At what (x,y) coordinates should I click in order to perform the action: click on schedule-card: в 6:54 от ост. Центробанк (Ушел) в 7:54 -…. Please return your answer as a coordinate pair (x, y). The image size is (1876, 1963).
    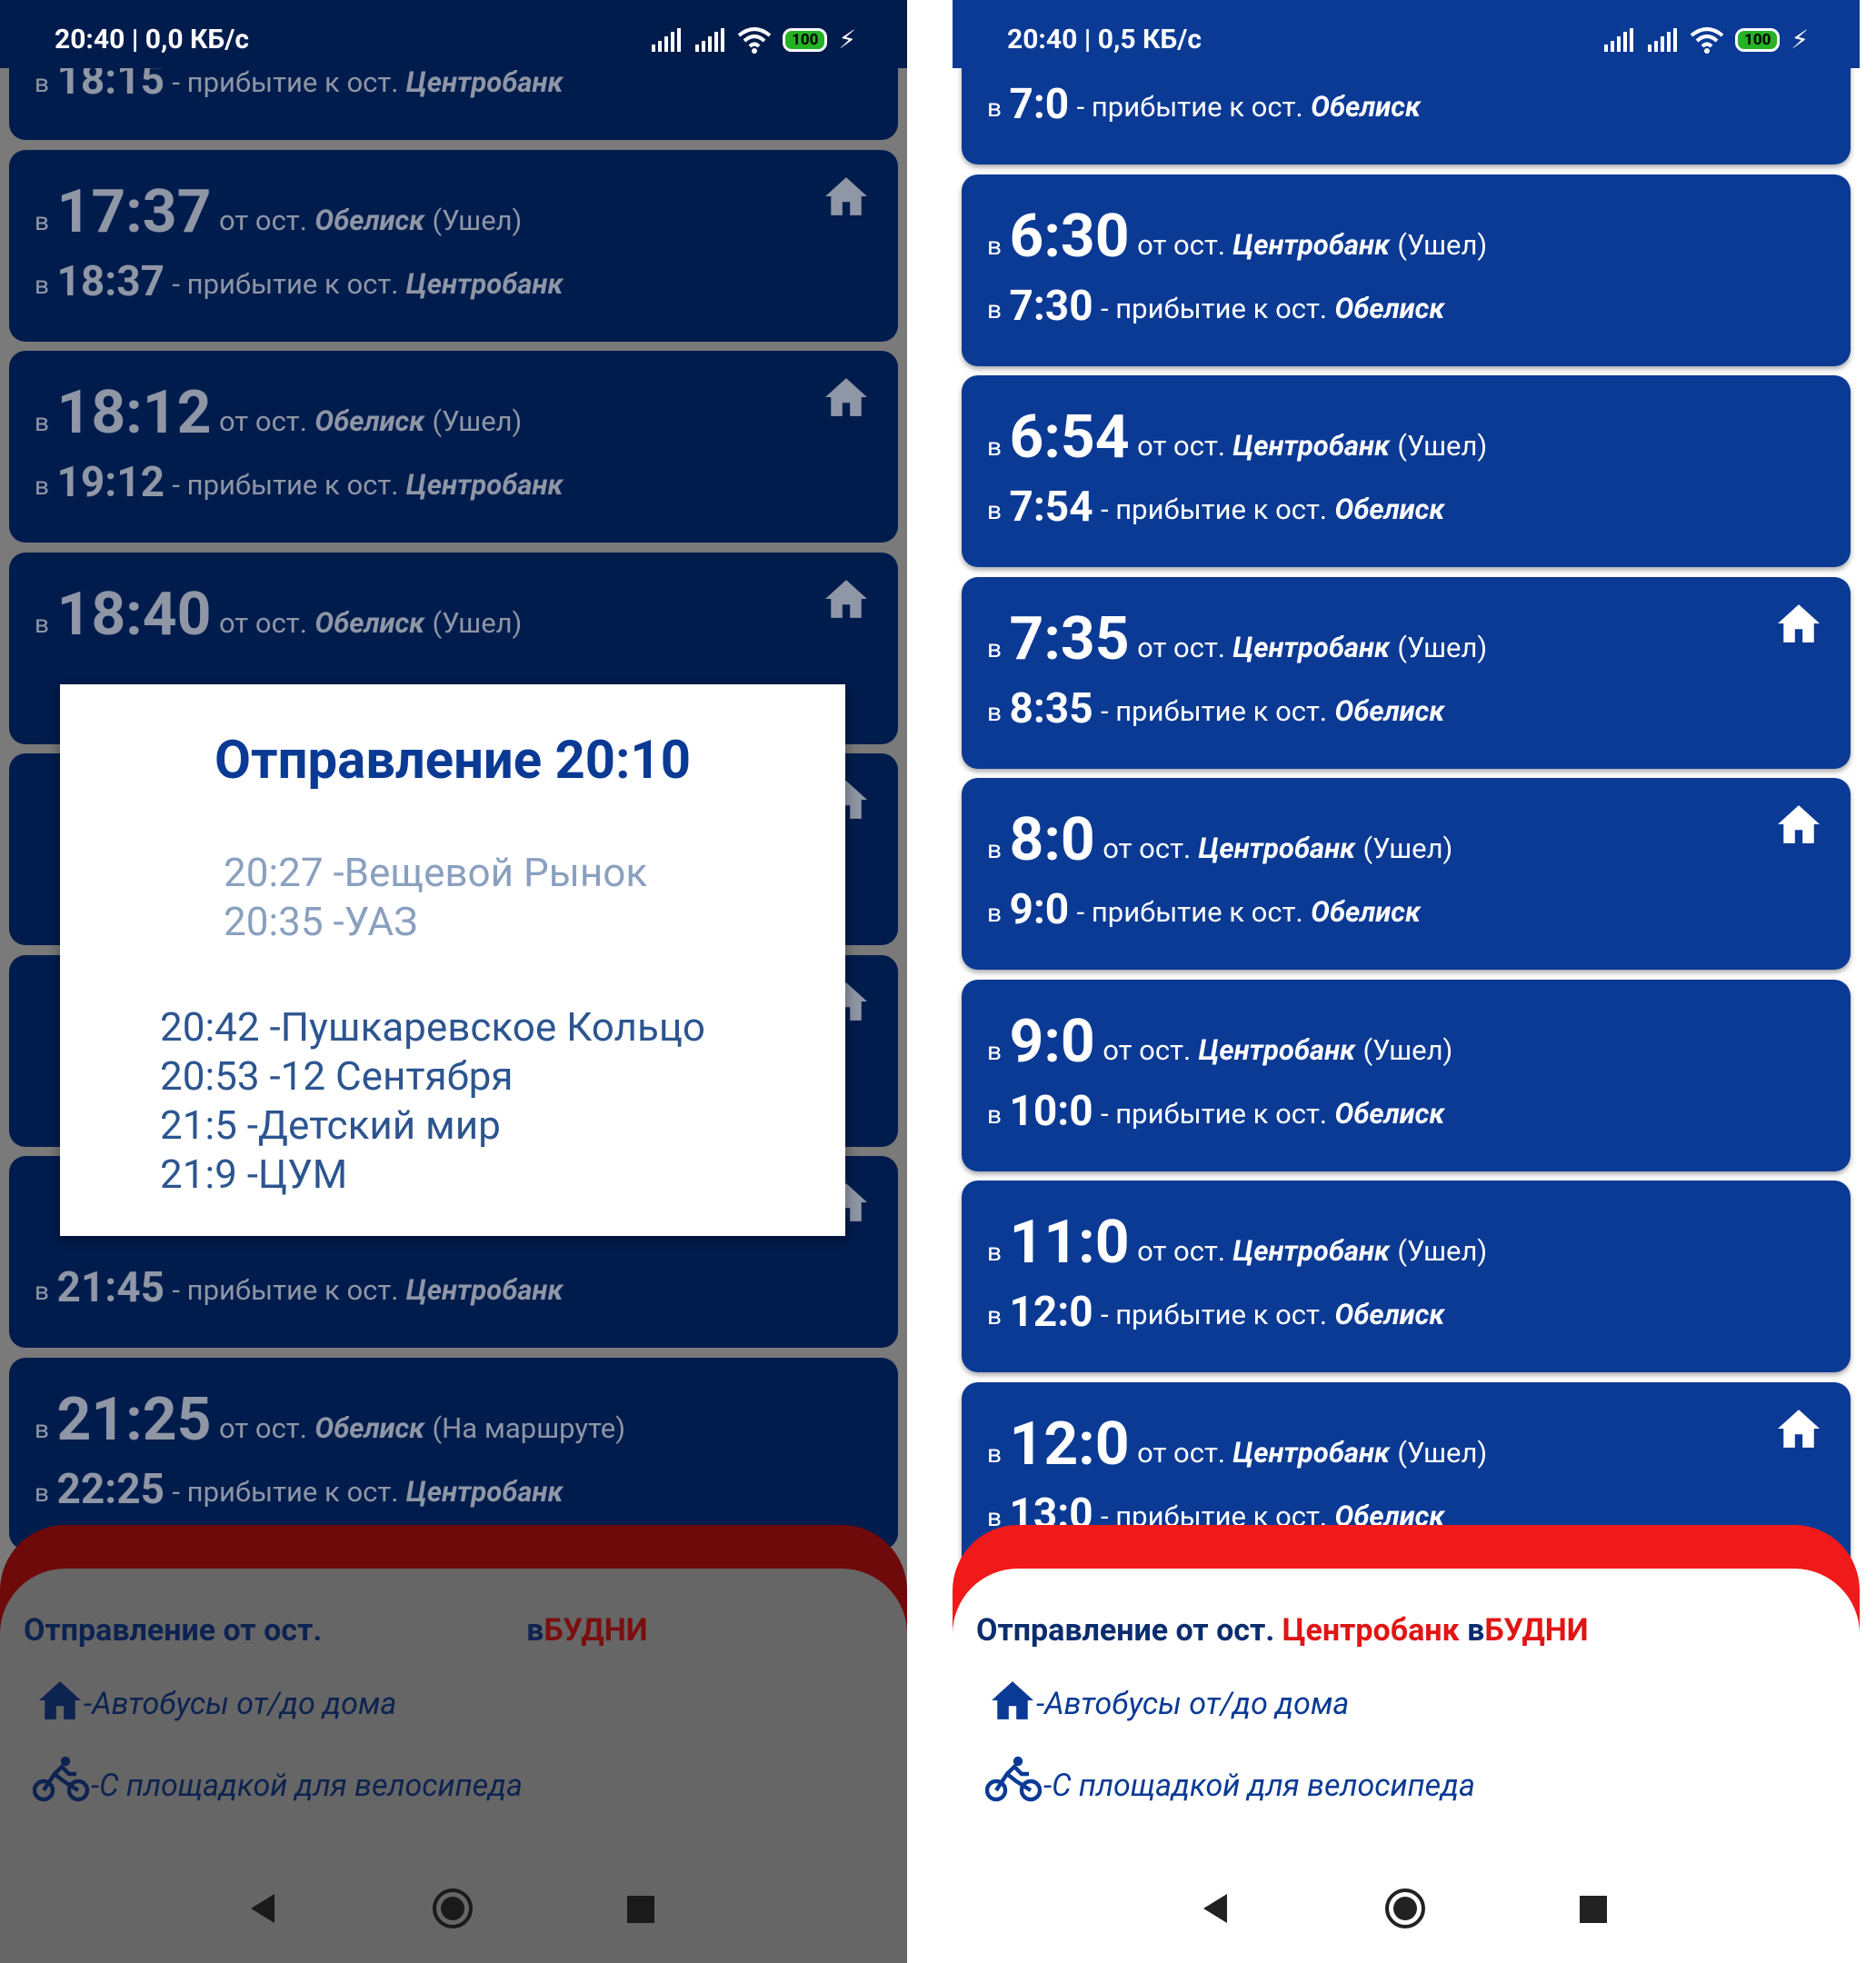
    Looking at the image, I should click on (1406, 471).